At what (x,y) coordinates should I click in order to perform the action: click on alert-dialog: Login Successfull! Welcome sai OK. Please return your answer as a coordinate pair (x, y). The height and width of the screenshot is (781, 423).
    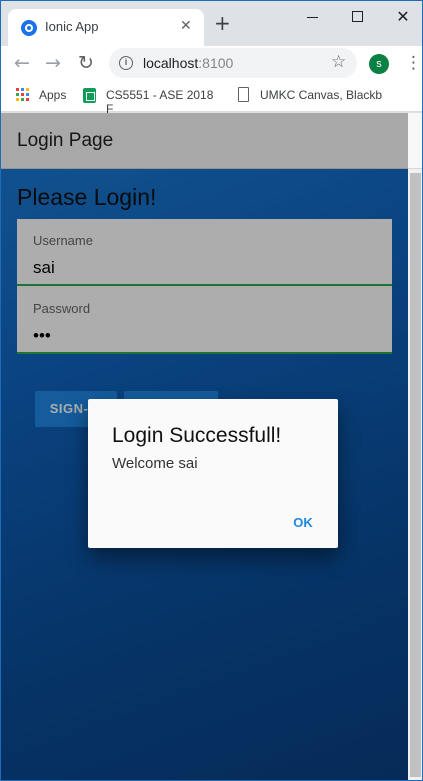
    Looking at the image, I should click on (213, 473).